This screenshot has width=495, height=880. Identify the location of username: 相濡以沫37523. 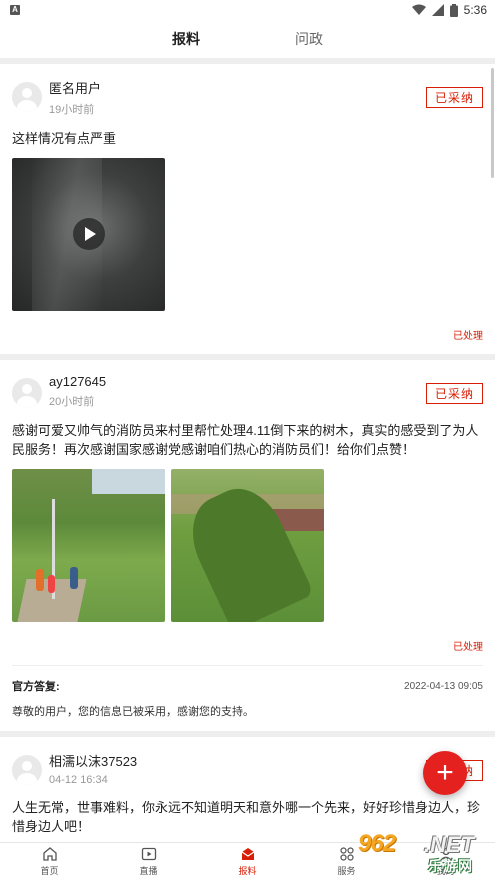
(93, 761).